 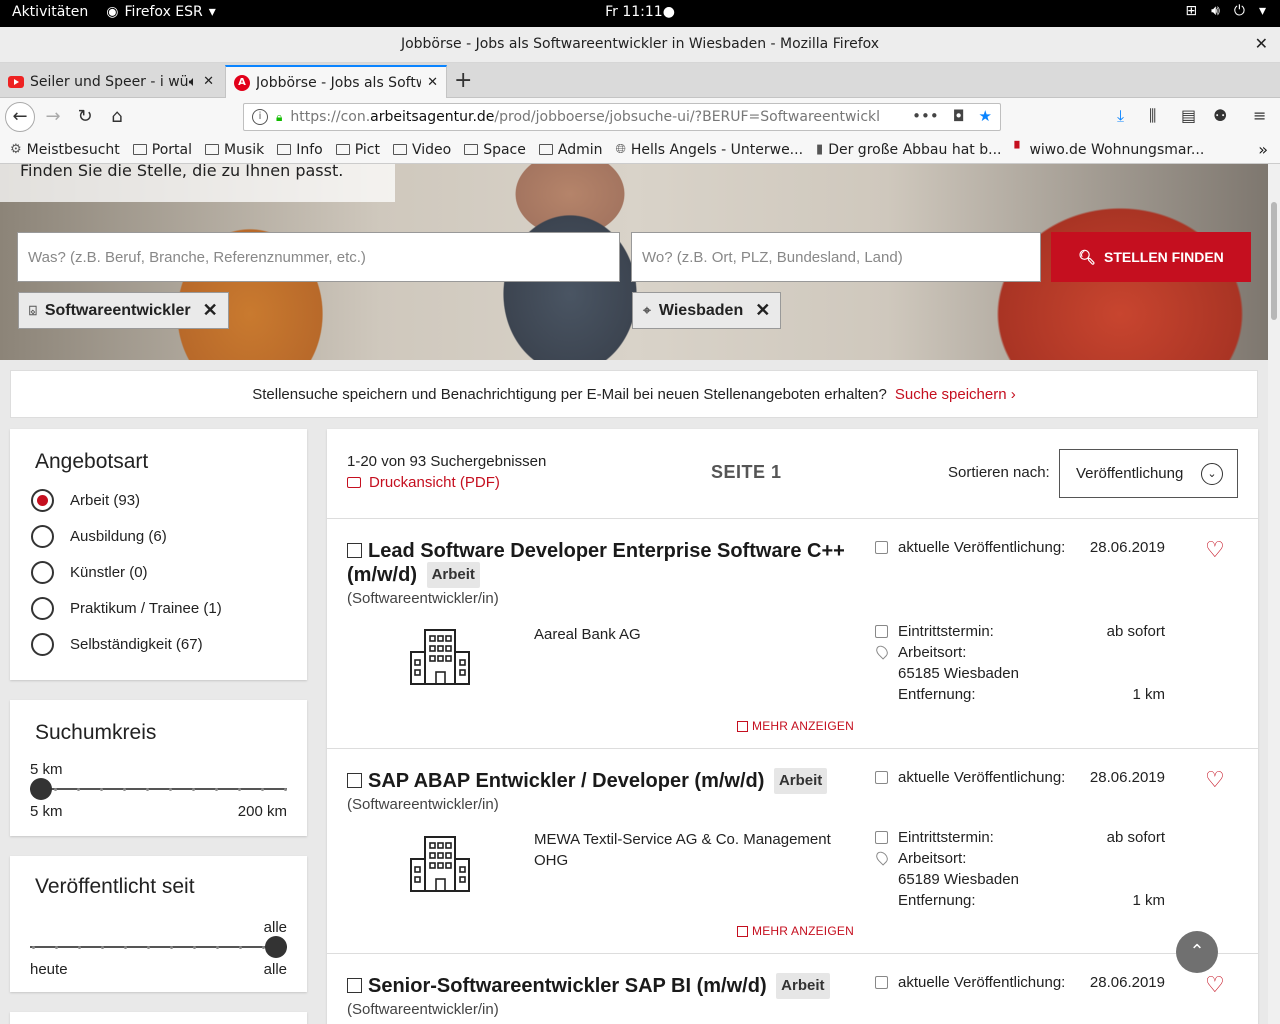 What do you see at coordinates (1261, 43) in the screenshot?
I see `close-window-icon: ✕` at bounding box center [1261, 43].